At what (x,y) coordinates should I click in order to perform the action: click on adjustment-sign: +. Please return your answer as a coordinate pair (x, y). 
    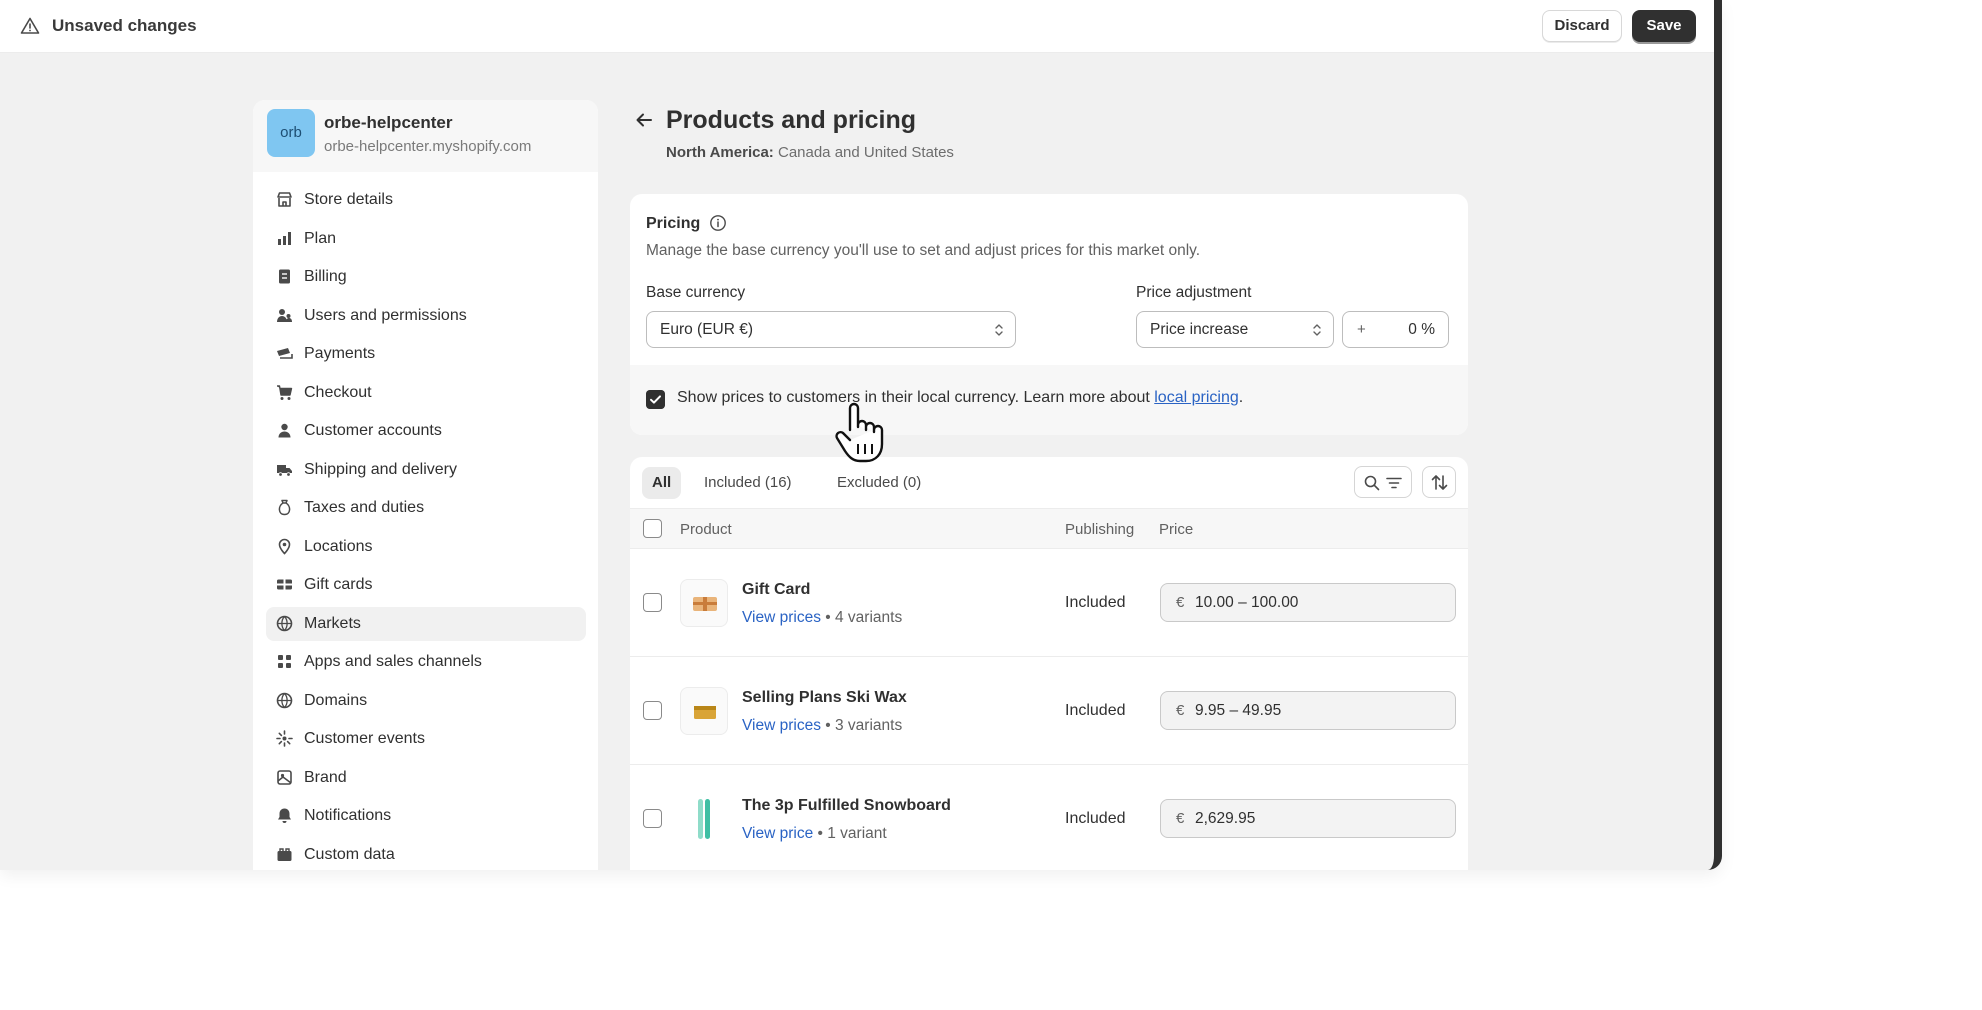
    Looking at the image, I should click on (1361, 329).